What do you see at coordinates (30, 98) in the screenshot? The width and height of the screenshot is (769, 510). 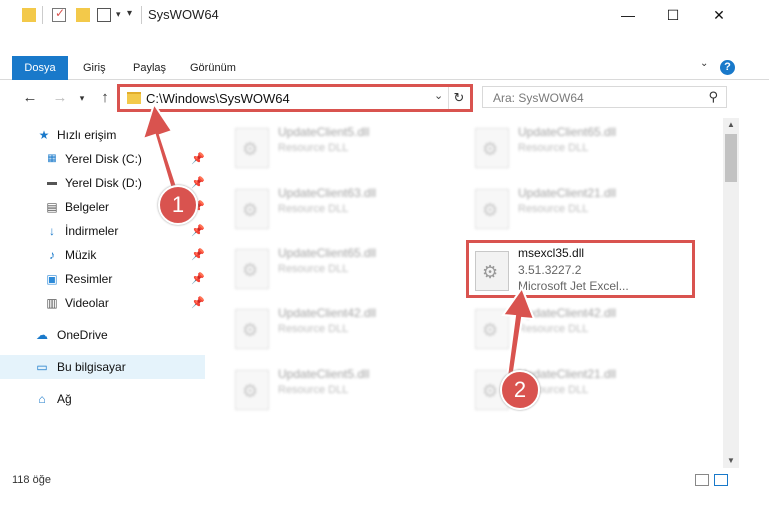 I see `back-arrow-icon: ←` at bounding box center [30, 98].